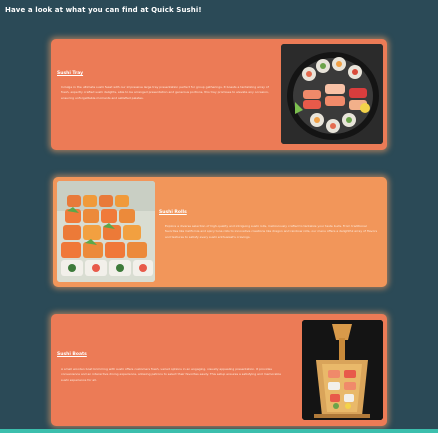  What do you see at coordinates (72, 354) in the screenshot?
I see `card-title: Sushi Boats` at bounding box center [72, 354].